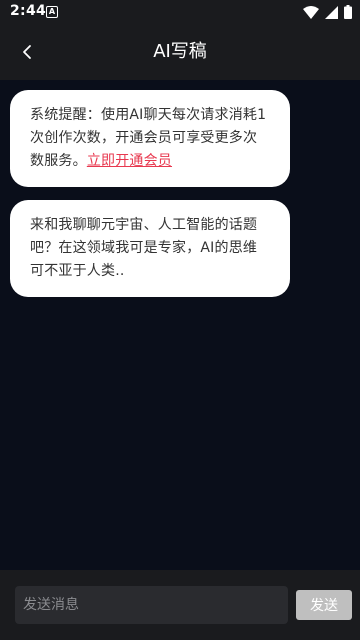 Image resolution: width=360 pixels, height=640 pixels. What do you see at coordinates (324, 605) in the screenshot?
I see `send-button: 发送` at bounding box center [324, 605].